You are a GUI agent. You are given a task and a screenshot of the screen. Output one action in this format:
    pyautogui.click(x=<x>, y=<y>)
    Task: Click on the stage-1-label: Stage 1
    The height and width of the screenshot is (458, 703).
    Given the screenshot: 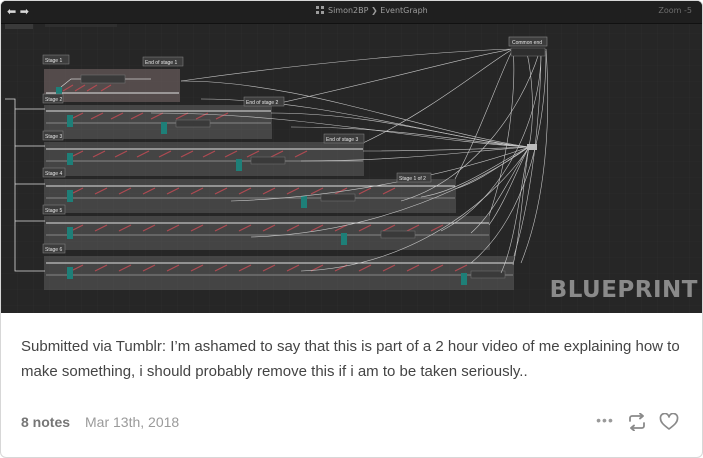 What is the action you would take?
    pyautogui.click(x=53, y=61)
    